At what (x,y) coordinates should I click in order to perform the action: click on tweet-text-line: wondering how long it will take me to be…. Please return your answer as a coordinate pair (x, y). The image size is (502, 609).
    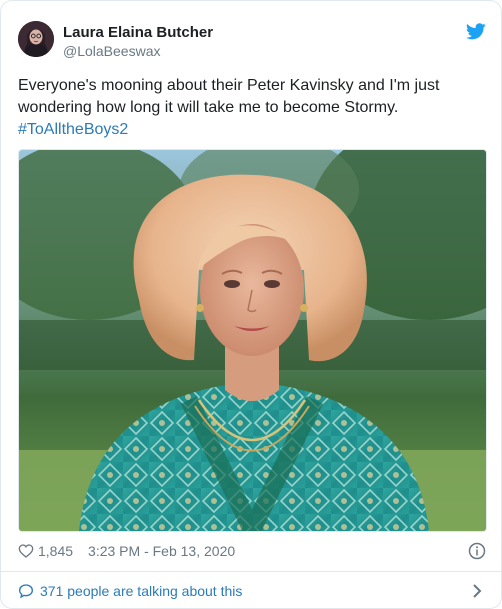
    Looking at the image, I should click on (208, 107).